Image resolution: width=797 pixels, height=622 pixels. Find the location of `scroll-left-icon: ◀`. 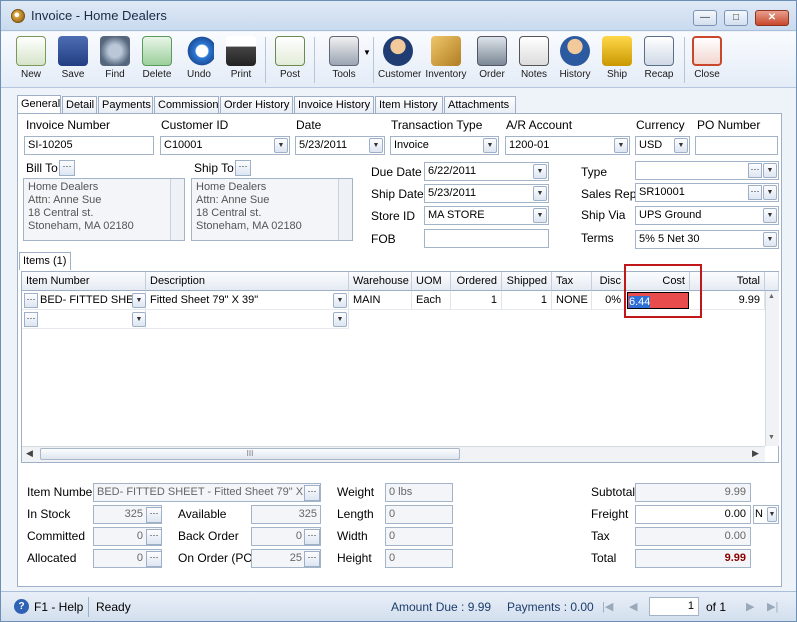

scroll-left-icon: ◀ is located at coordinates (29, 453).